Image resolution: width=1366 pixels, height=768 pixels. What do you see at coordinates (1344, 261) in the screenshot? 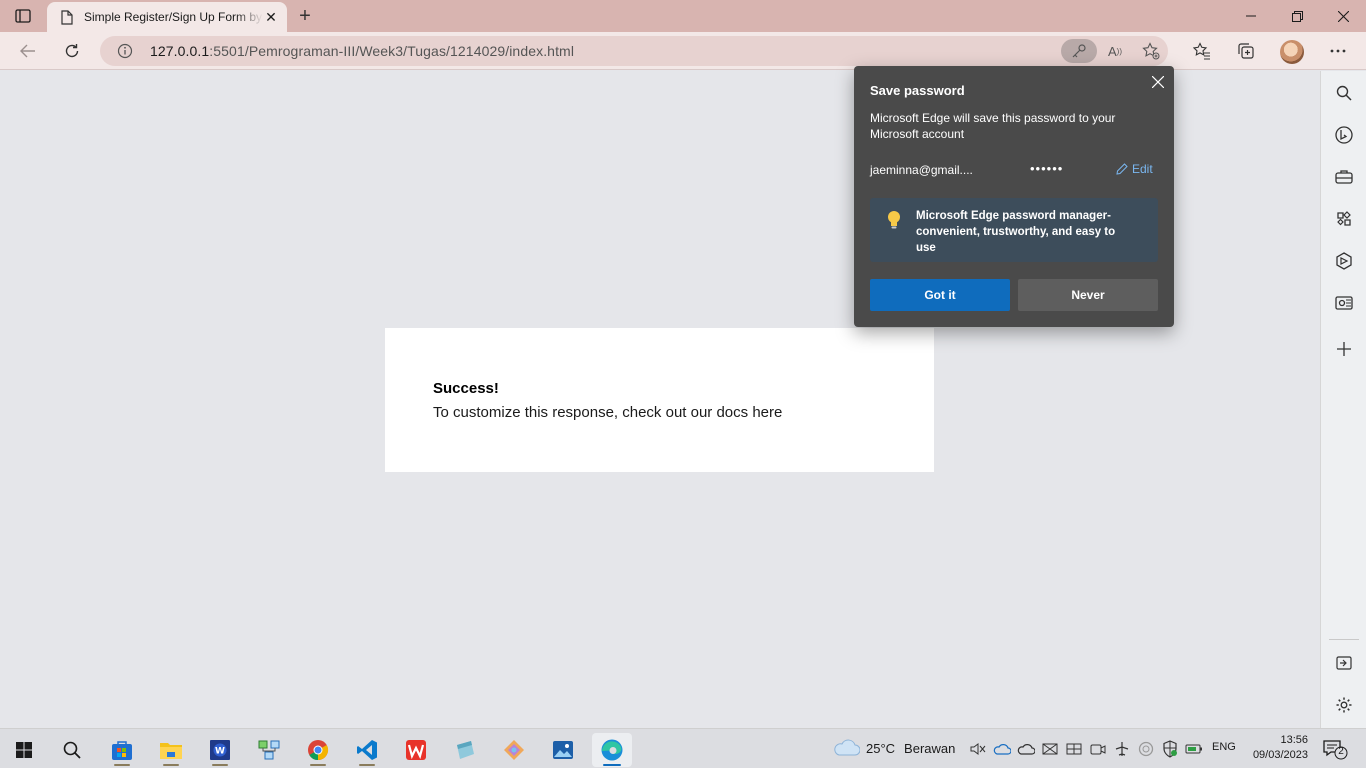
I see `office-icon` at bounding box center [1344, 261].